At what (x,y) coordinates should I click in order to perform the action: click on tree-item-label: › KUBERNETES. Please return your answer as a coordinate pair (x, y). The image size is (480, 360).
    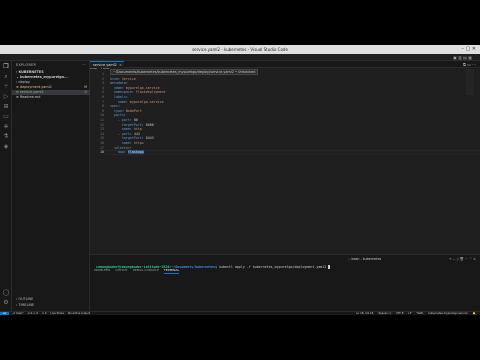
    Looking at the image, I should click on (30, 72).